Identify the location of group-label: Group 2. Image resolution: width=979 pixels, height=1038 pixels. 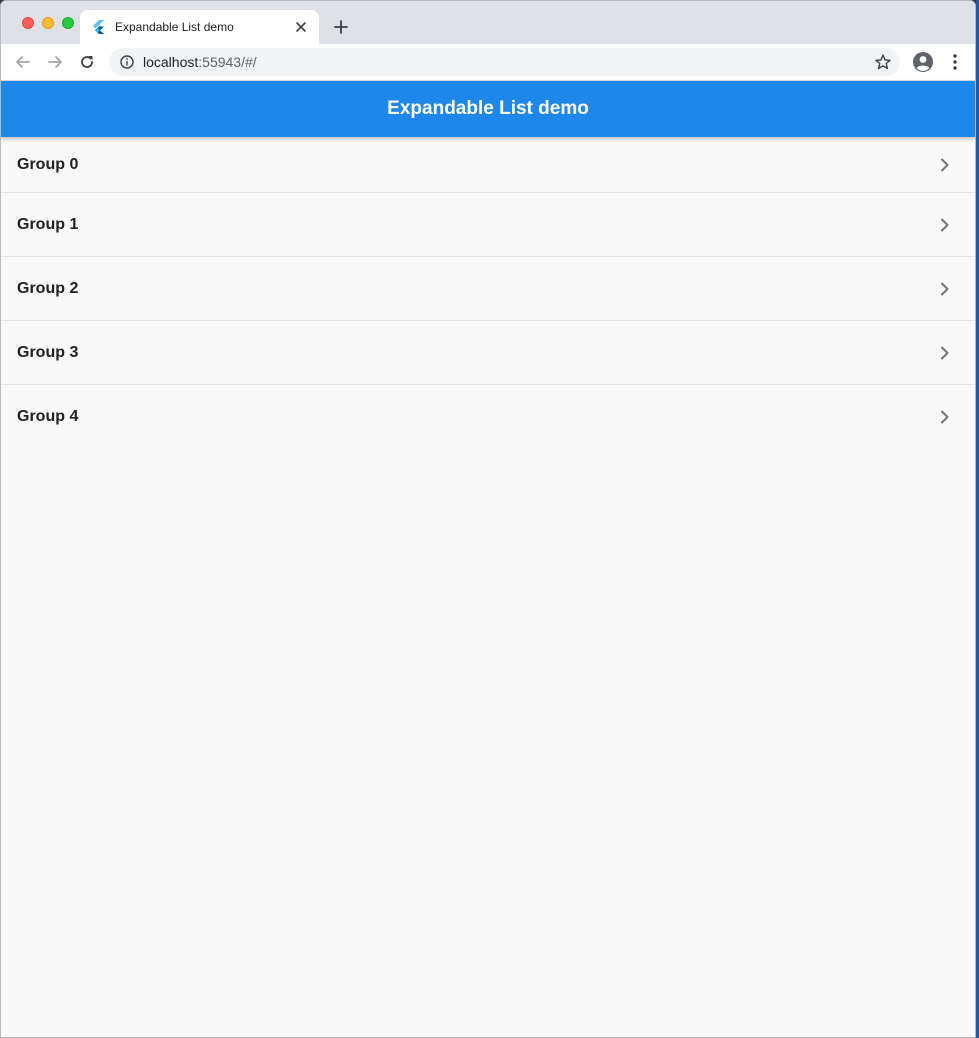
(48, 288).